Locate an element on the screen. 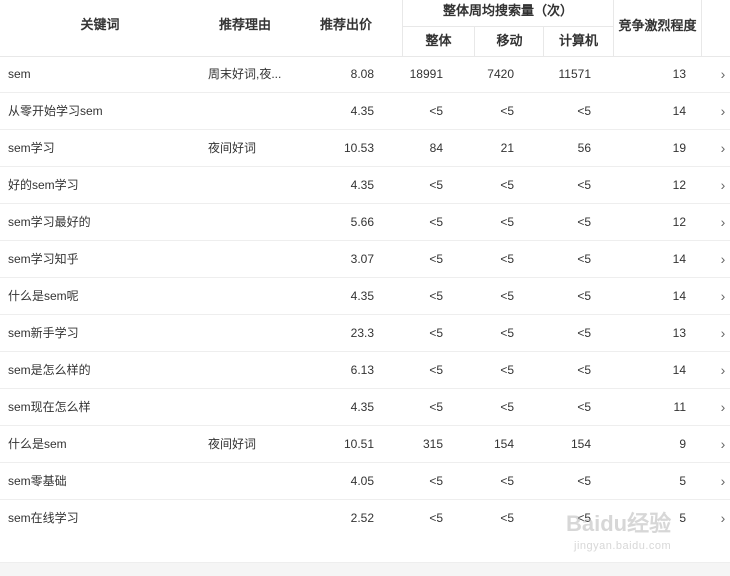  bid-cell: 8.08 is located at coordinates (362, 74).